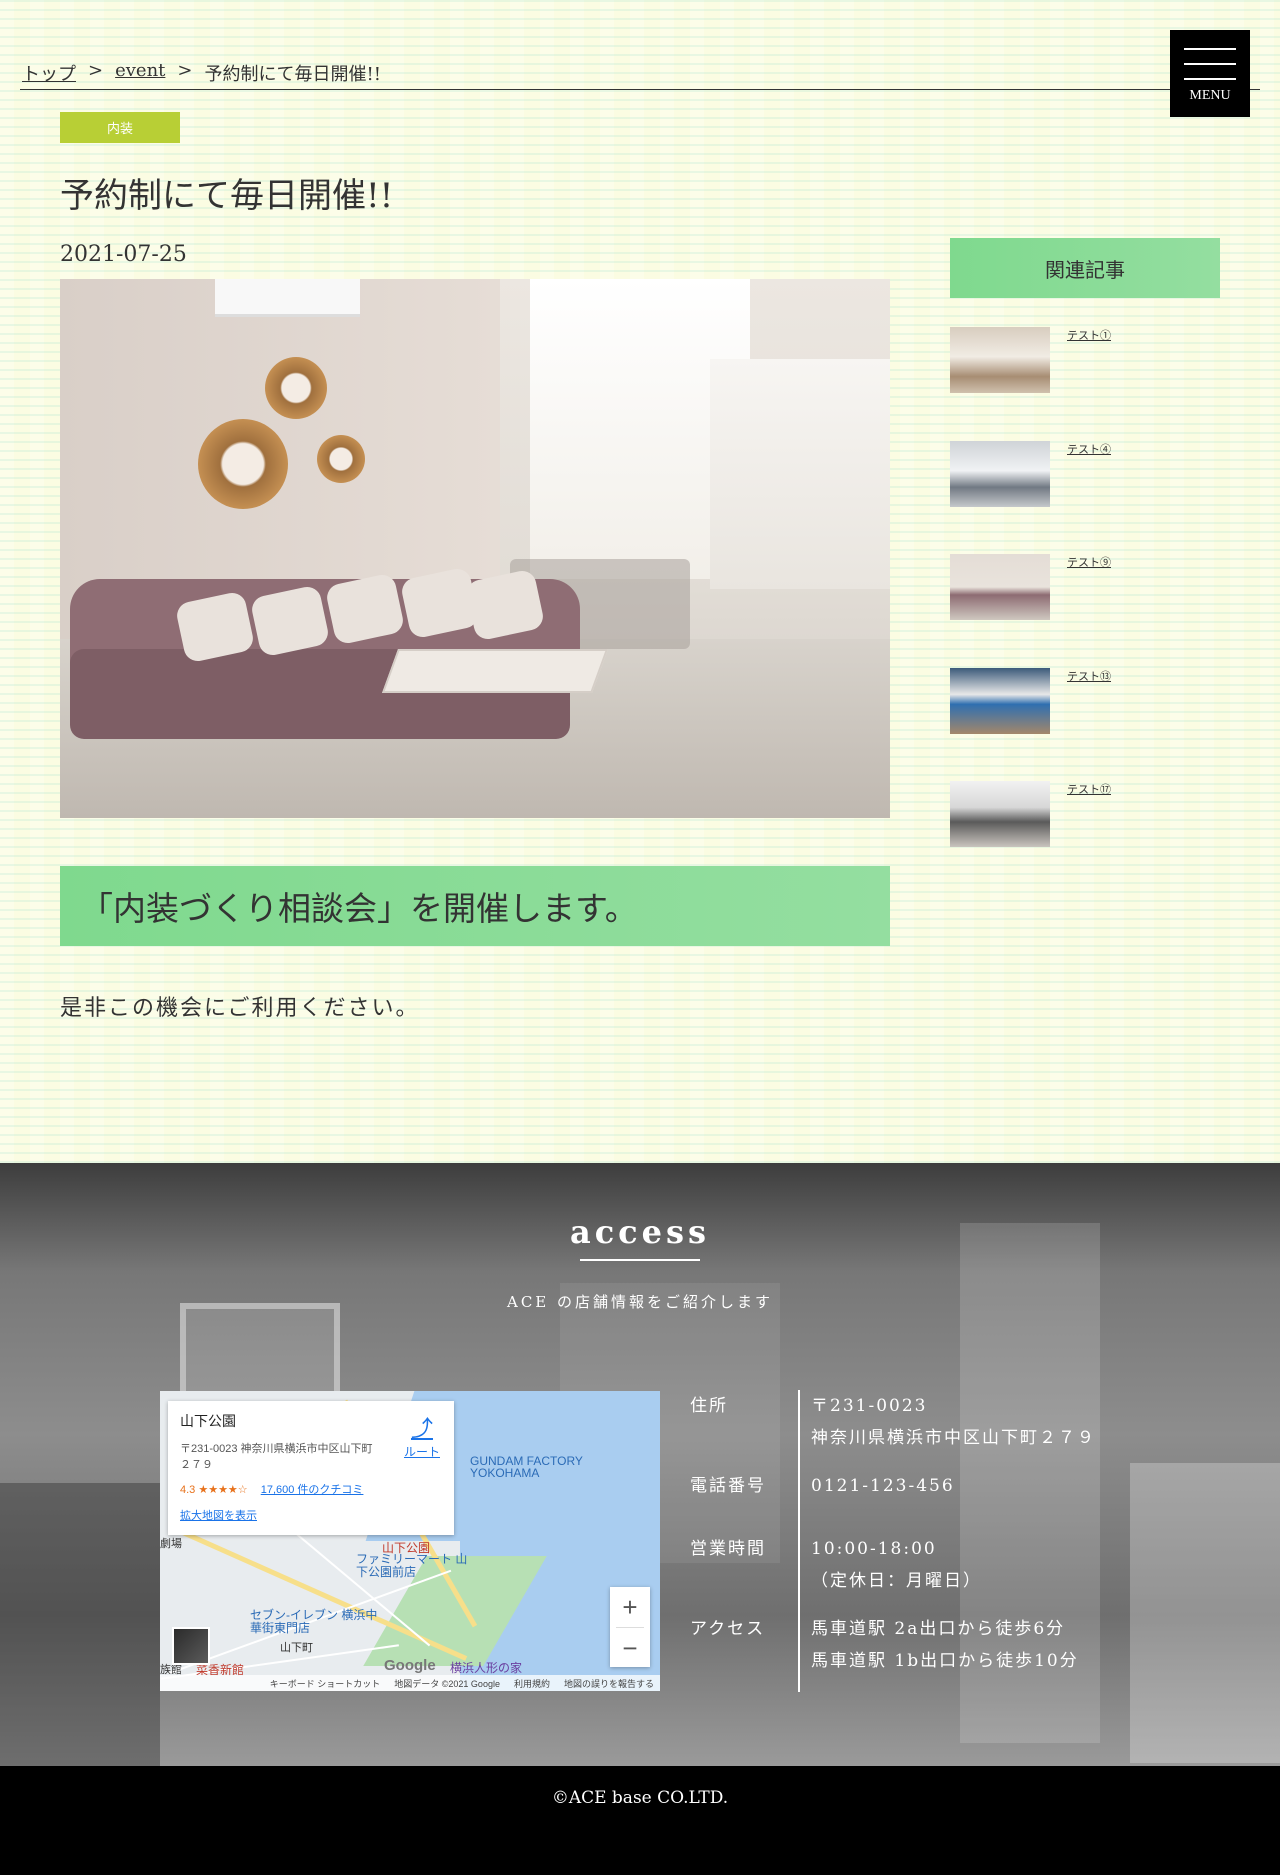  I want to click on map-label-familymart: ファミリーマート 山下公園前店, so click(412, 1565).